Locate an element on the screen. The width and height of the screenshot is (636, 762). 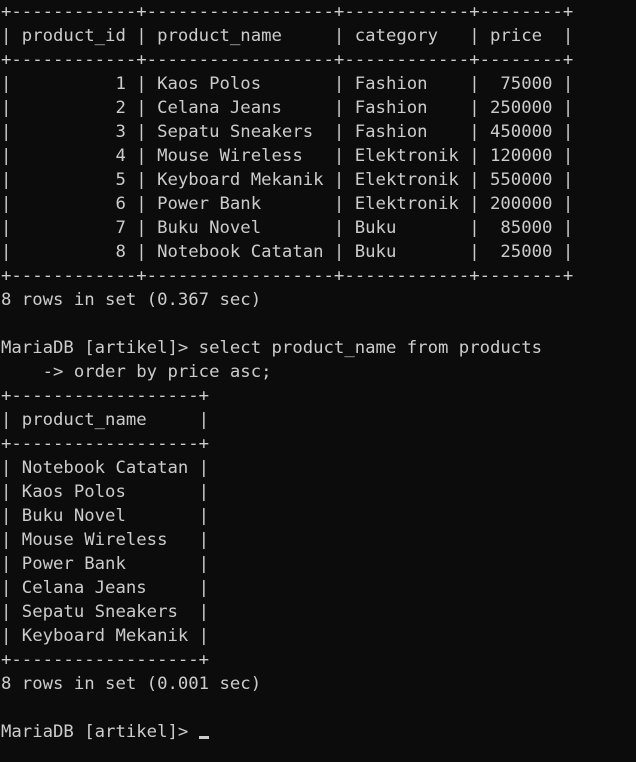
table-row: | Keyboard Mekanik | is located at coordinates (105, 636).